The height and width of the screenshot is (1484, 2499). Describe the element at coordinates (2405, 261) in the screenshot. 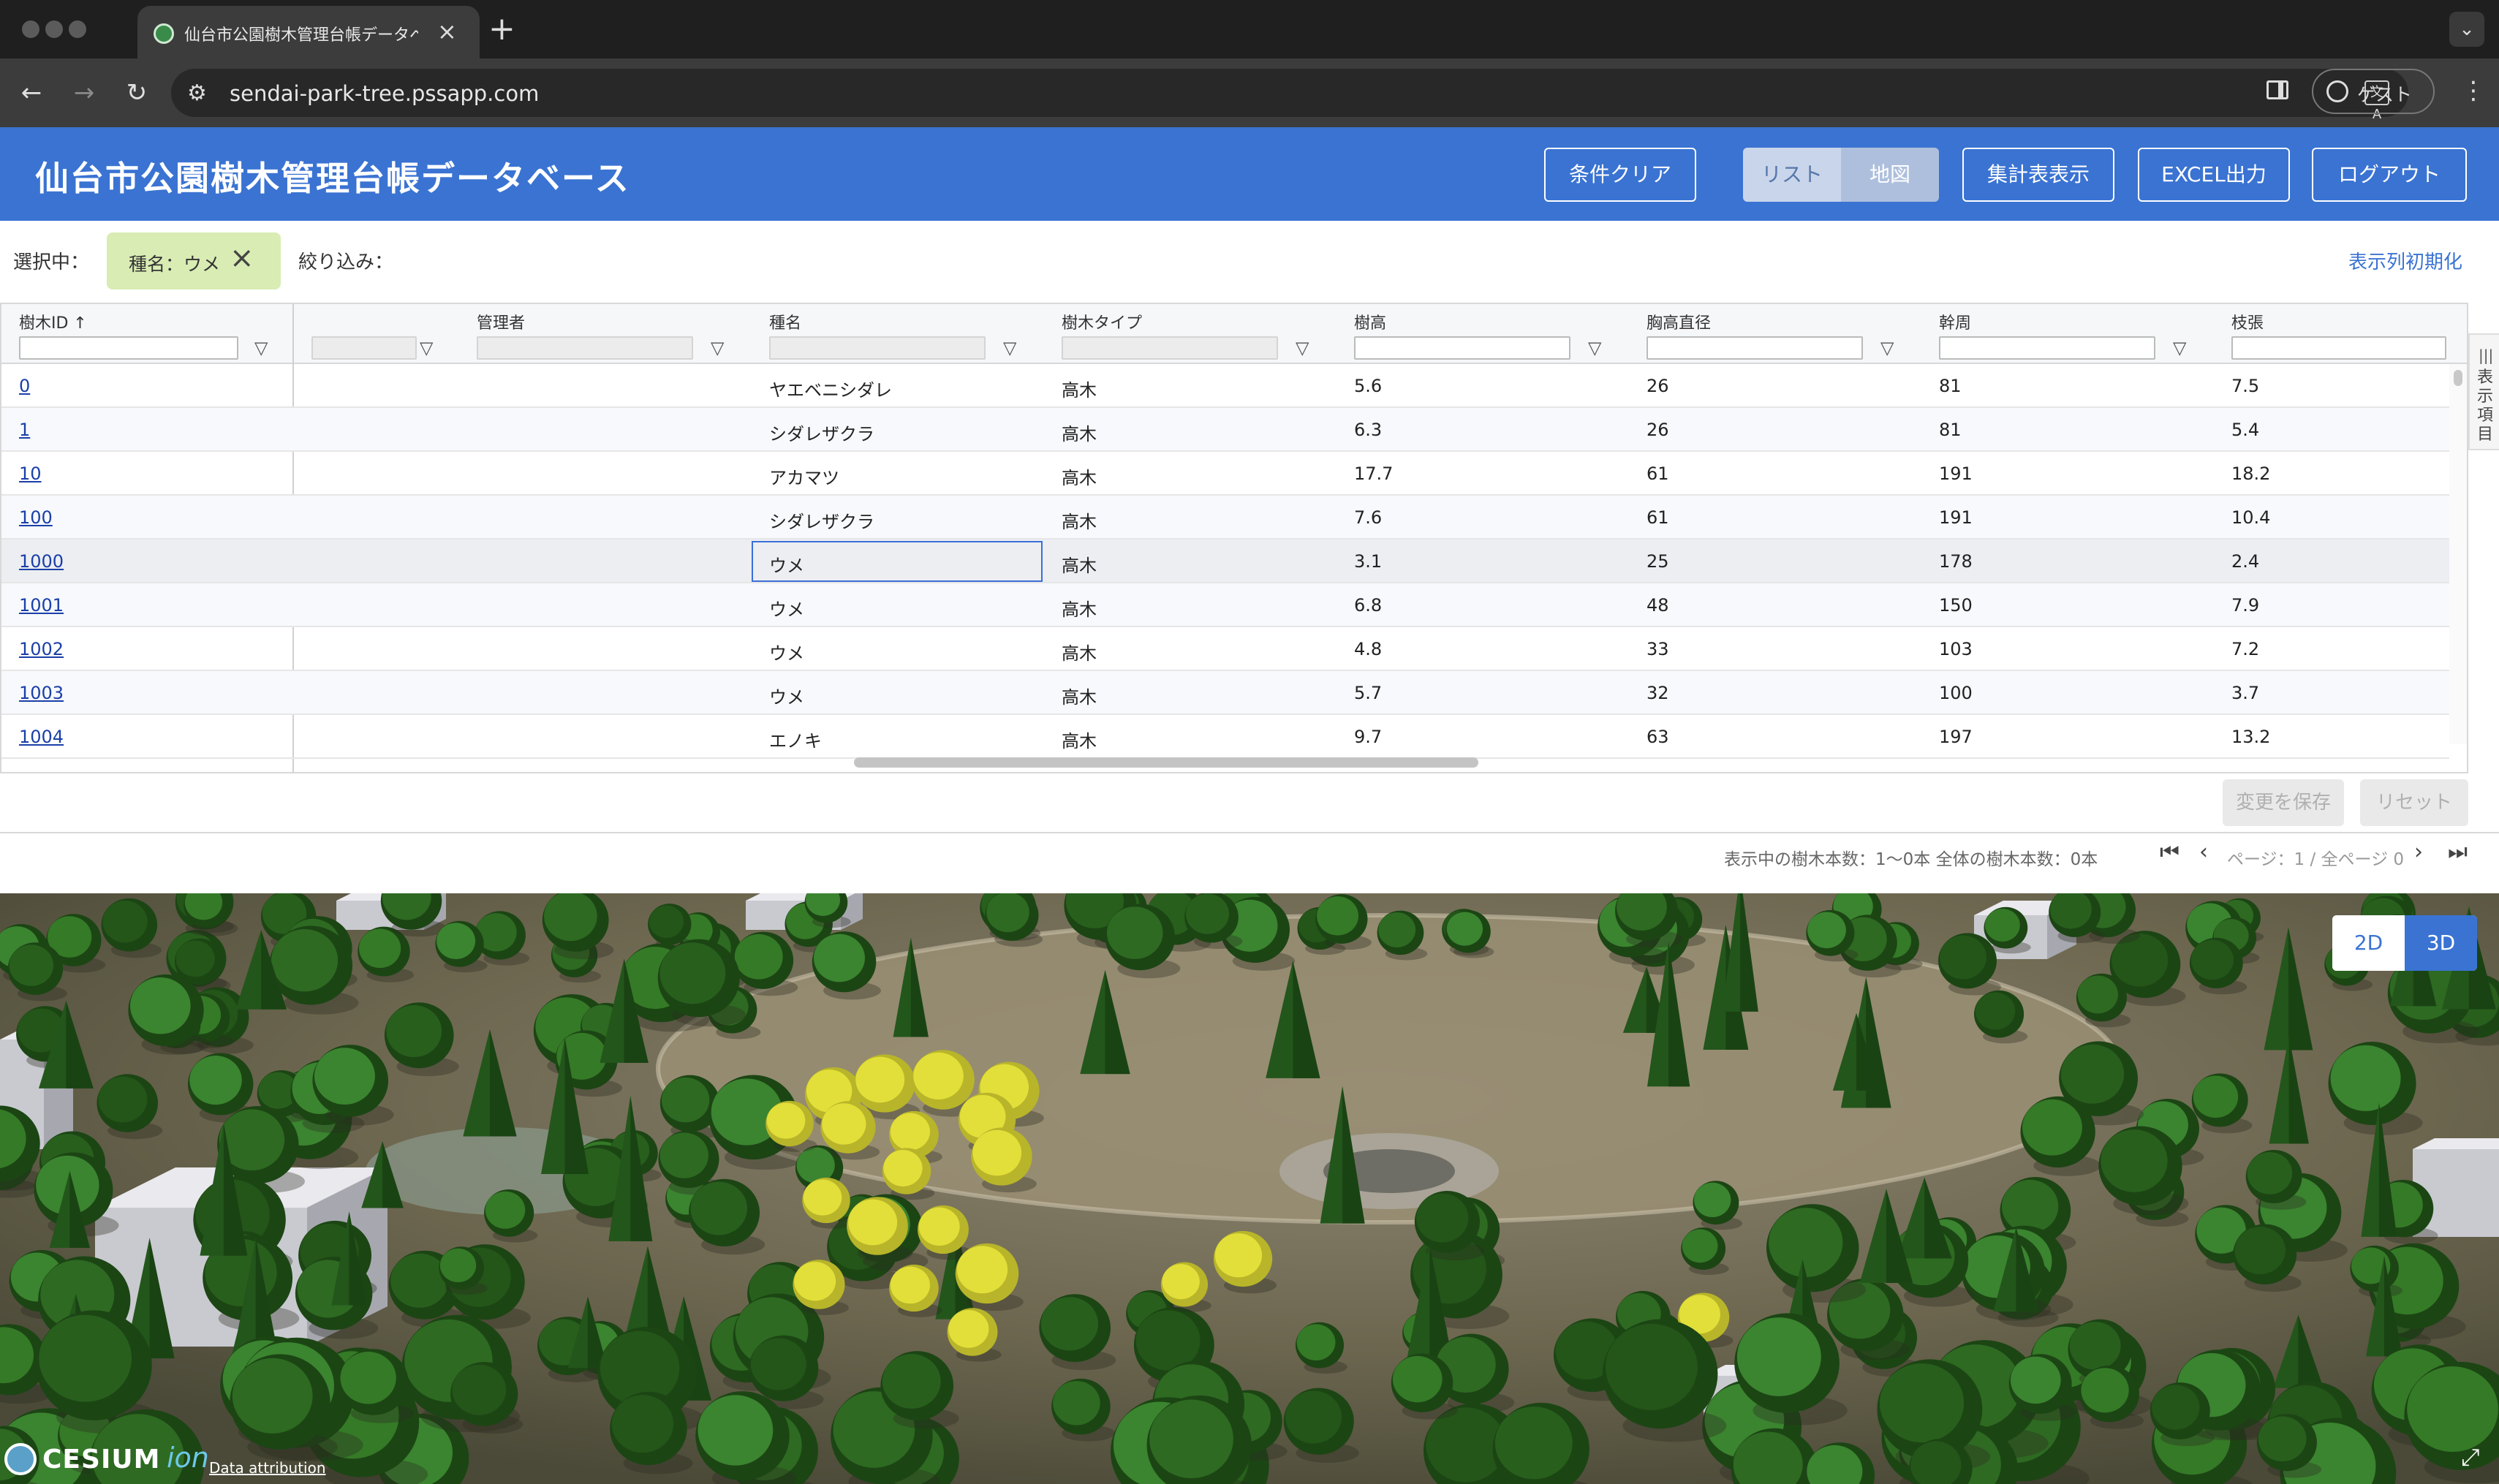

I see `reset-columns-link: 表示列初期化` at that location.